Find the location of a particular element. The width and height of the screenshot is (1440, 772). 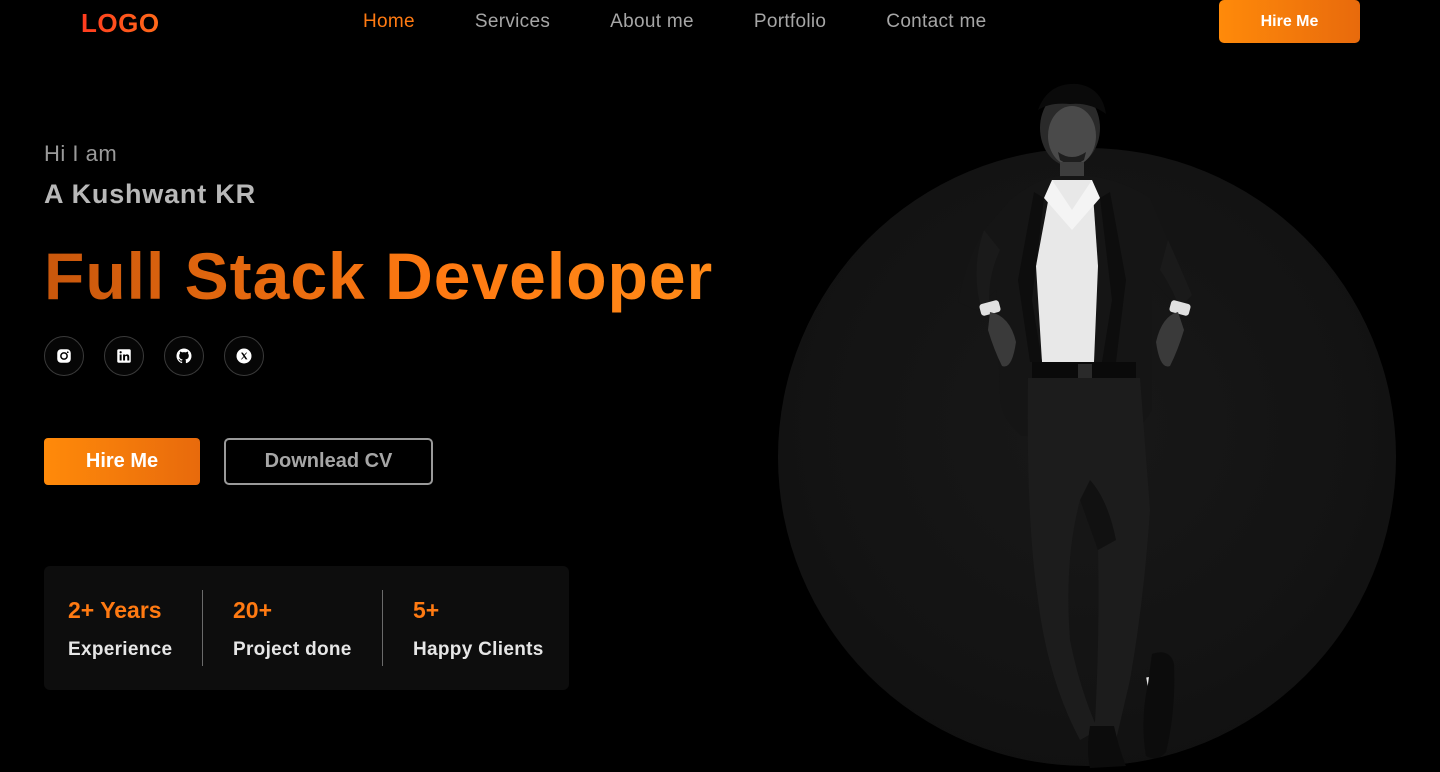

nav-link-contact: Contact me is located at coordinates (936, 22).